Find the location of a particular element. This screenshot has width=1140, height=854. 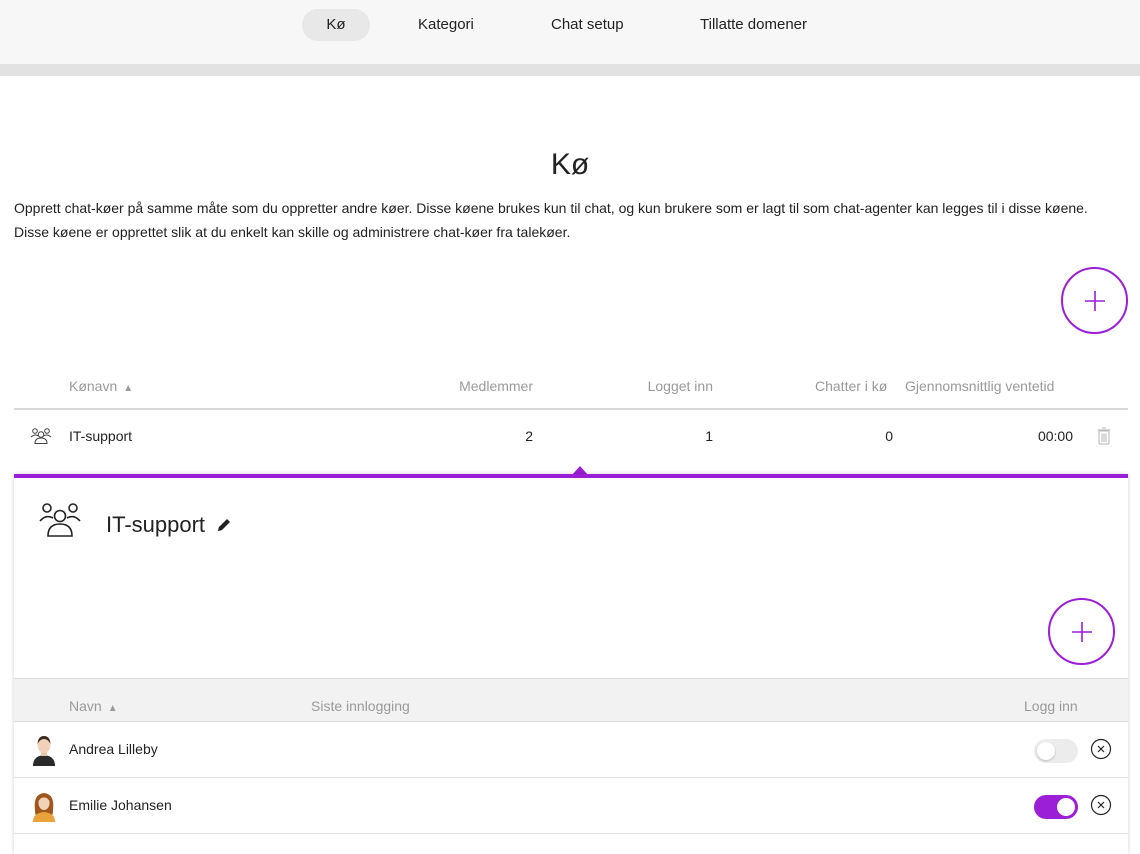

member-name: Emilie Johansen is located at coordinates (120, 805).